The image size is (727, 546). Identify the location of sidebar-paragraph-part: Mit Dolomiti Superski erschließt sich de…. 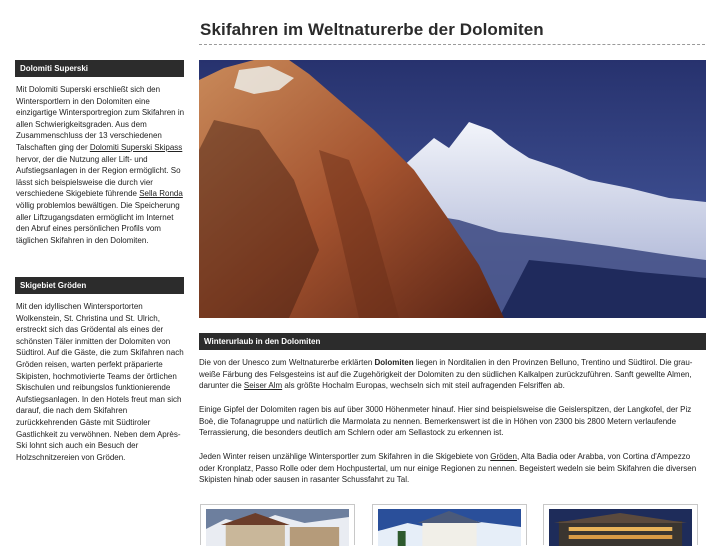
(100, 118).